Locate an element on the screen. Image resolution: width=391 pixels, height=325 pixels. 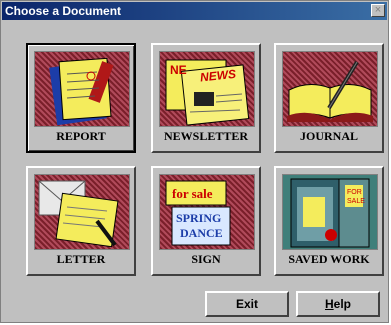
exit-button: Exit is located at coordinates (247, 304).